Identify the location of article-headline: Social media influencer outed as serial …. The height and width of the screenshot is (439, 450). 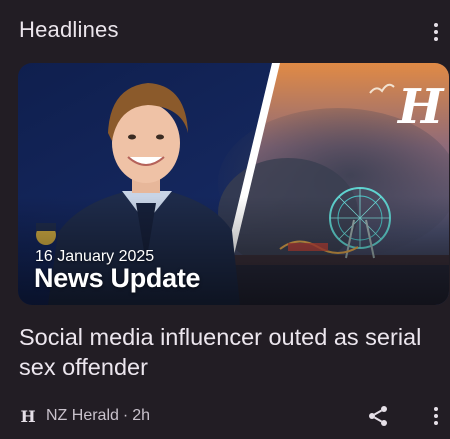
(224, 352).